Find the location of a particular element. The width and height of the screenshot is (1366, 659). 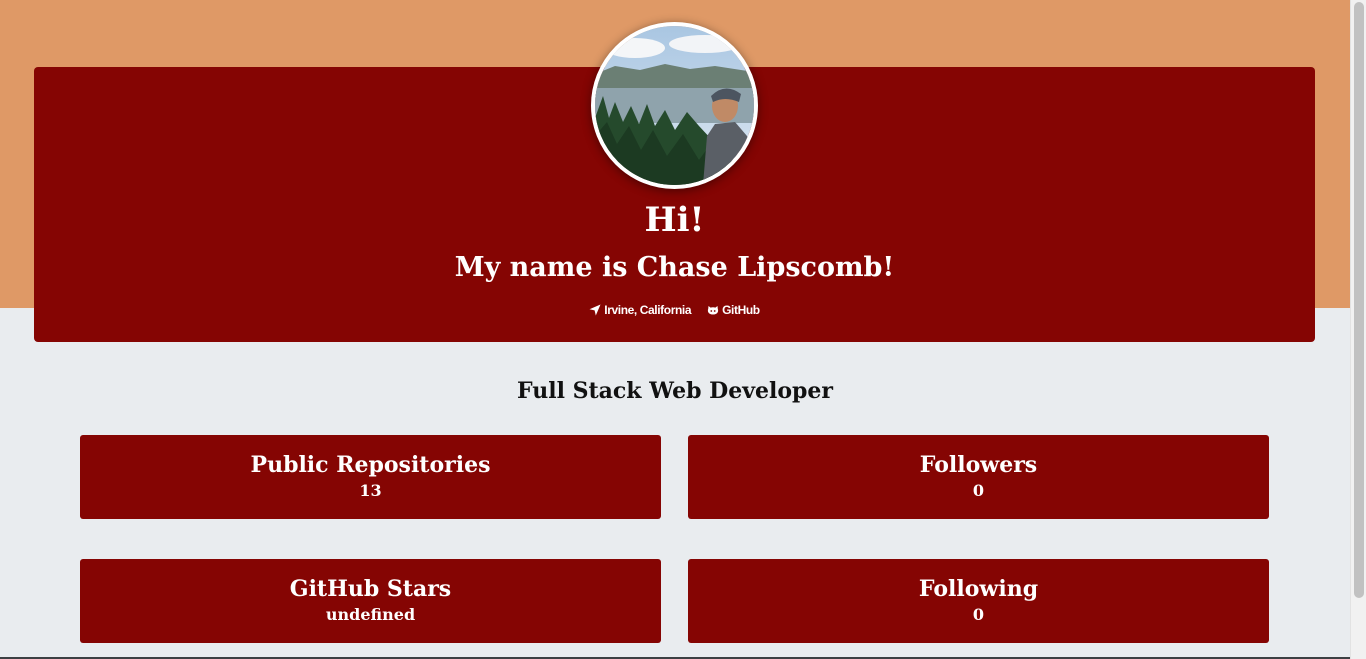

stat-card-following: Following 0 is located at coordinates (978, 601).